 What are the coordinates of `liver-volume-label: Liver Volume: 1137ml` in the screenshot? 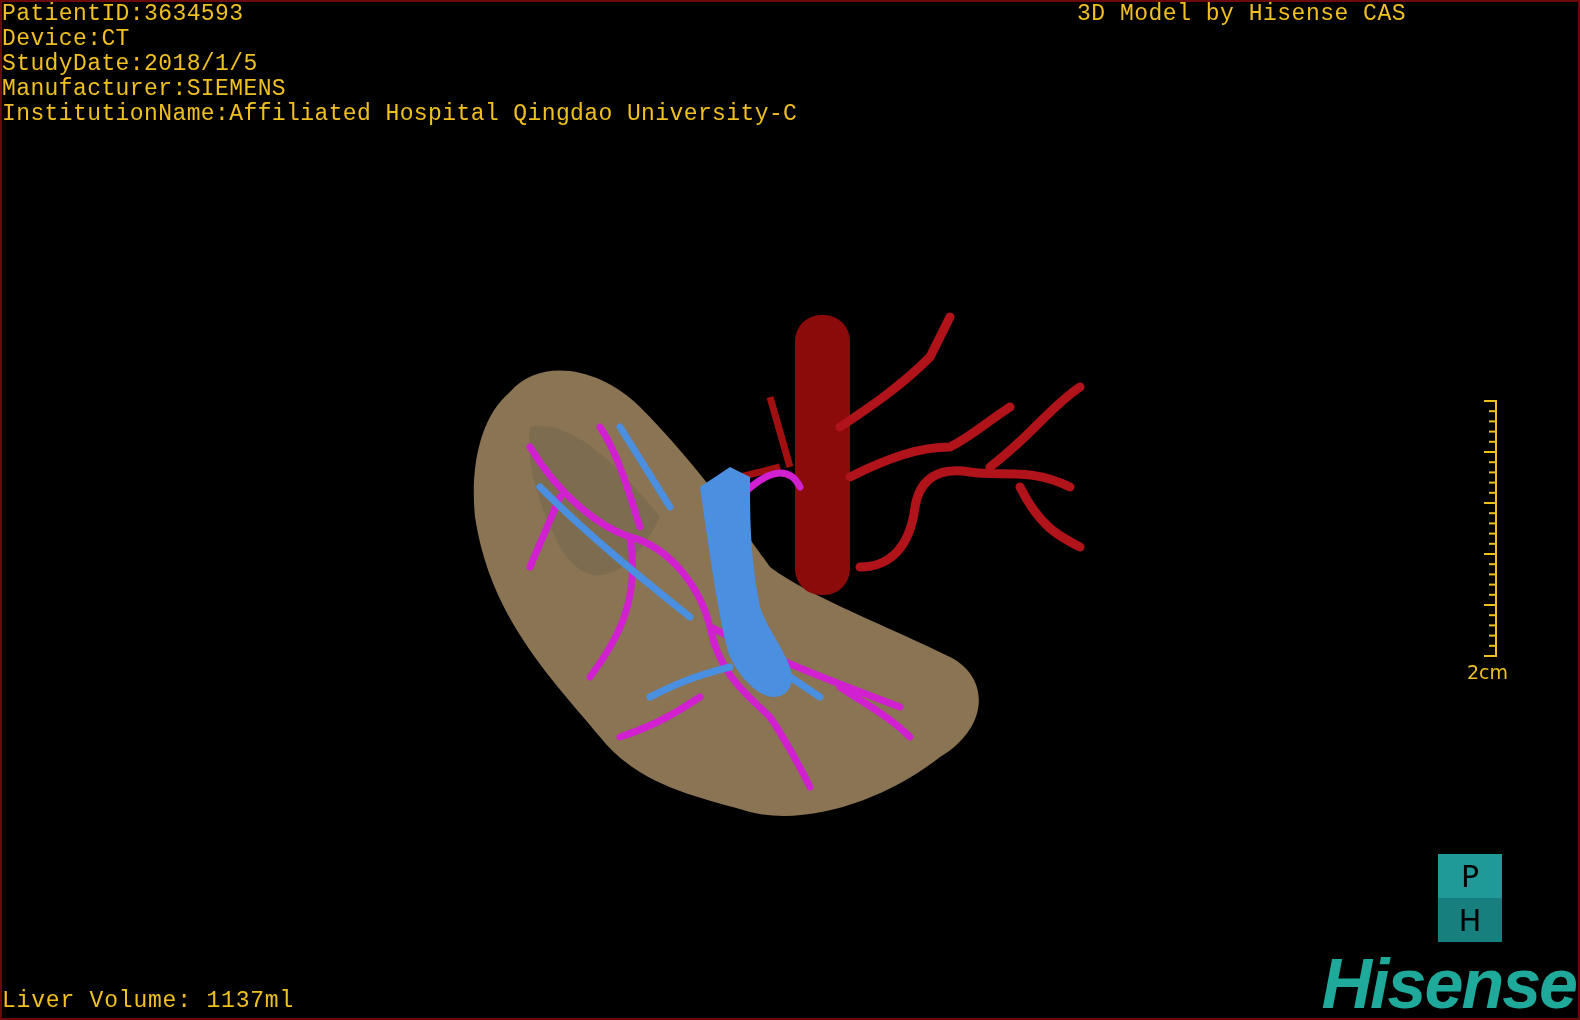 It's located at (148, 1001).